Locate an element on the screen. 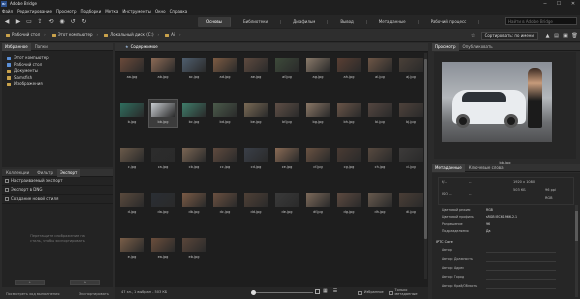 The image size is (580, 299). thumbnail-cell: dd.jpg is located at coordinates (256, 203).